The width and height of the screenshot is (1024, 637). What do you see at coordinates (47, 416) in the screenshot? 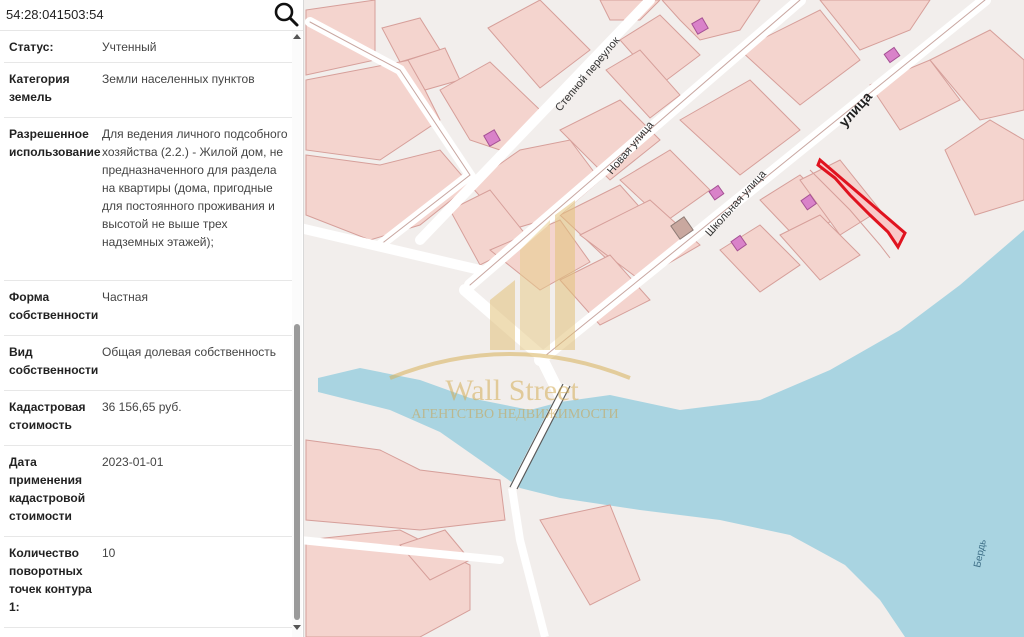
I see `property-label: Кадастровая стоимость` at bounding box center [47, 416].